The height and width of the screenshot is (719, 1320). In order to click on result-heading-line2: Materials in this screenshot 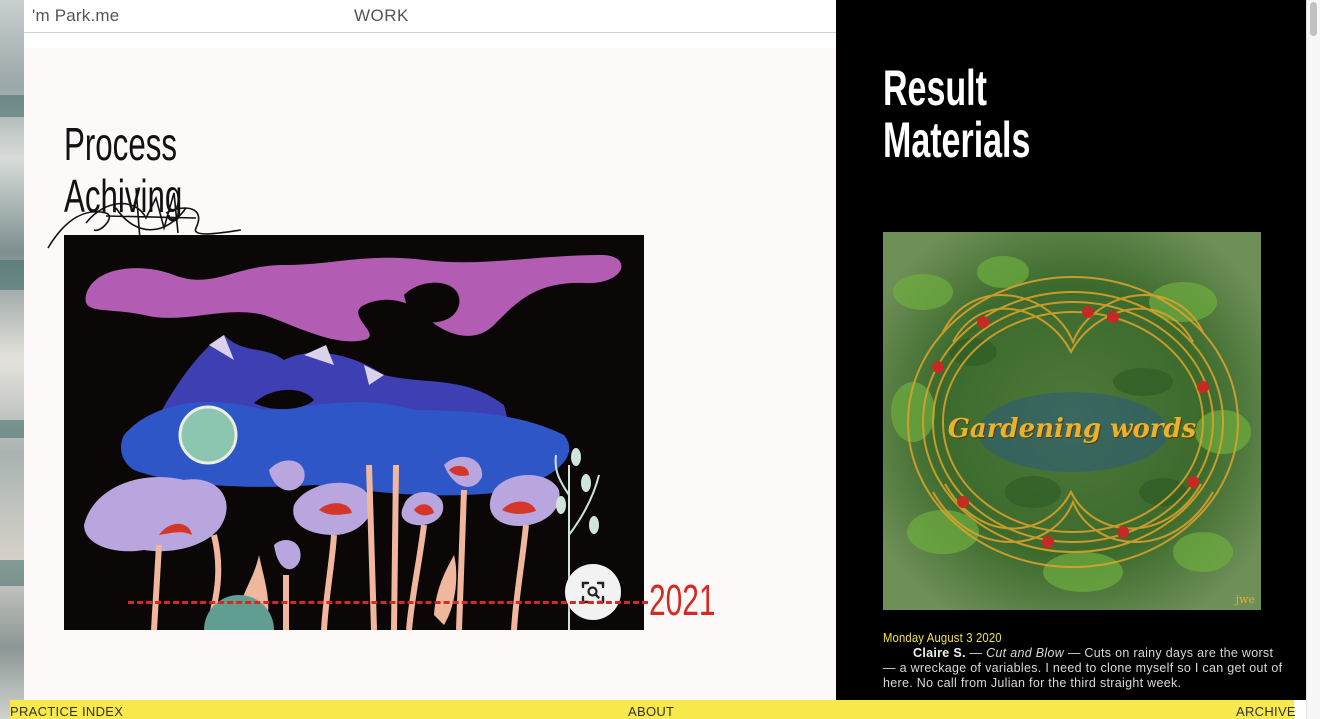, I will do `click(957, 140)`.